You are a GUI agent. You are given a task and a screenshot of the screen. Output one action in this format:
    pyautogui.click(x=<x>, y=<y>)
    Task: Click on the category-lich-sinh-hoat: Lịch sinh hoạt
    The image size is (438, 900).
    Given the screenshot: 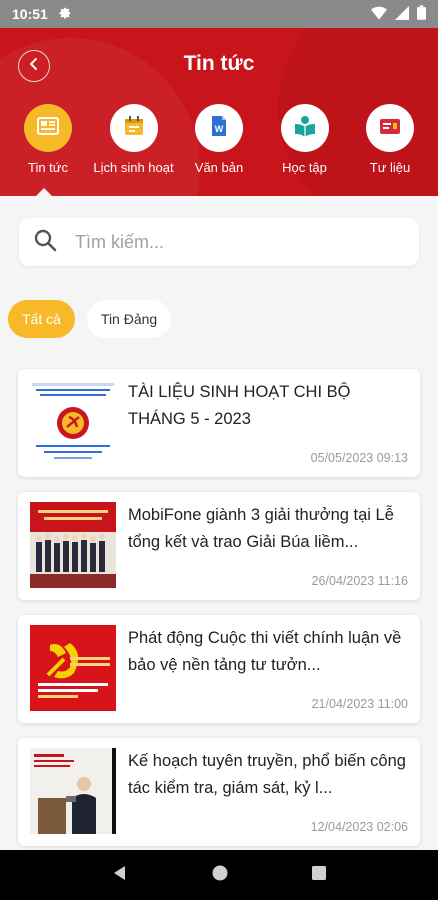 What is the action you would take?
    pyautogui.click(x=134, y=139)
    